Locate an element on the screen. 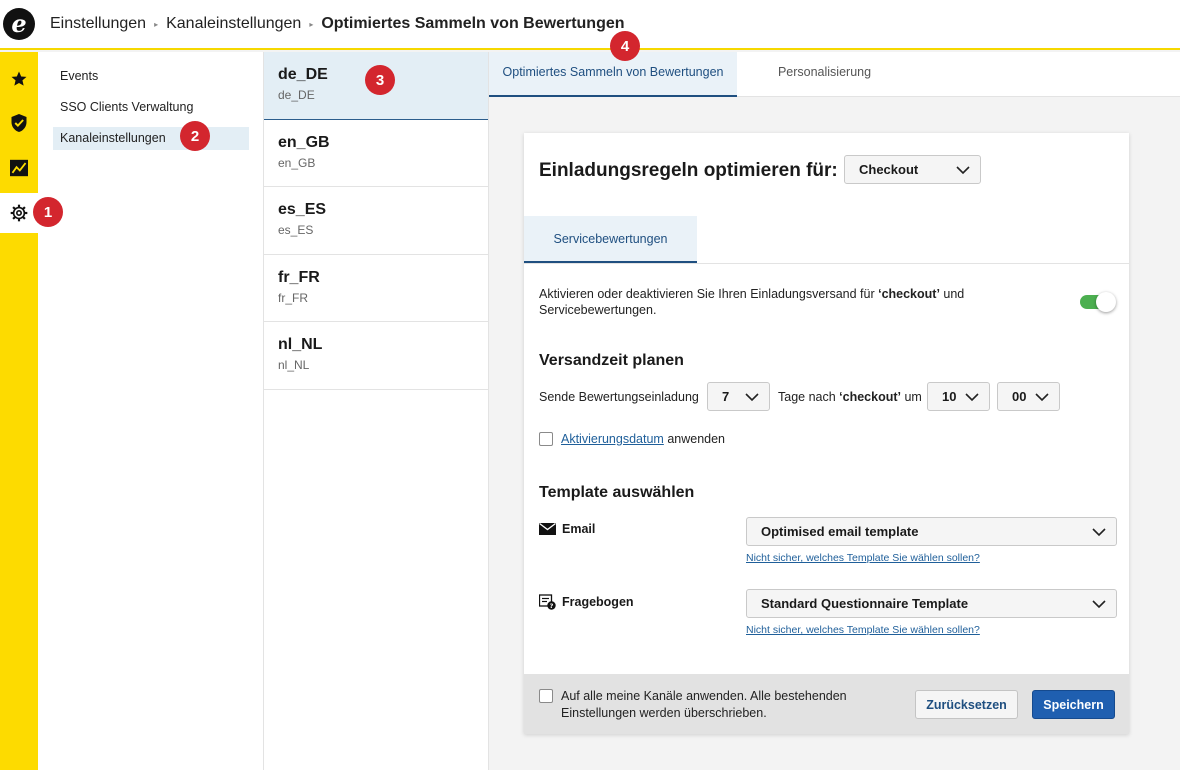 The height and width of the screenshot is (770, 1180). subtab-divider is located at coordinates (826, 263).